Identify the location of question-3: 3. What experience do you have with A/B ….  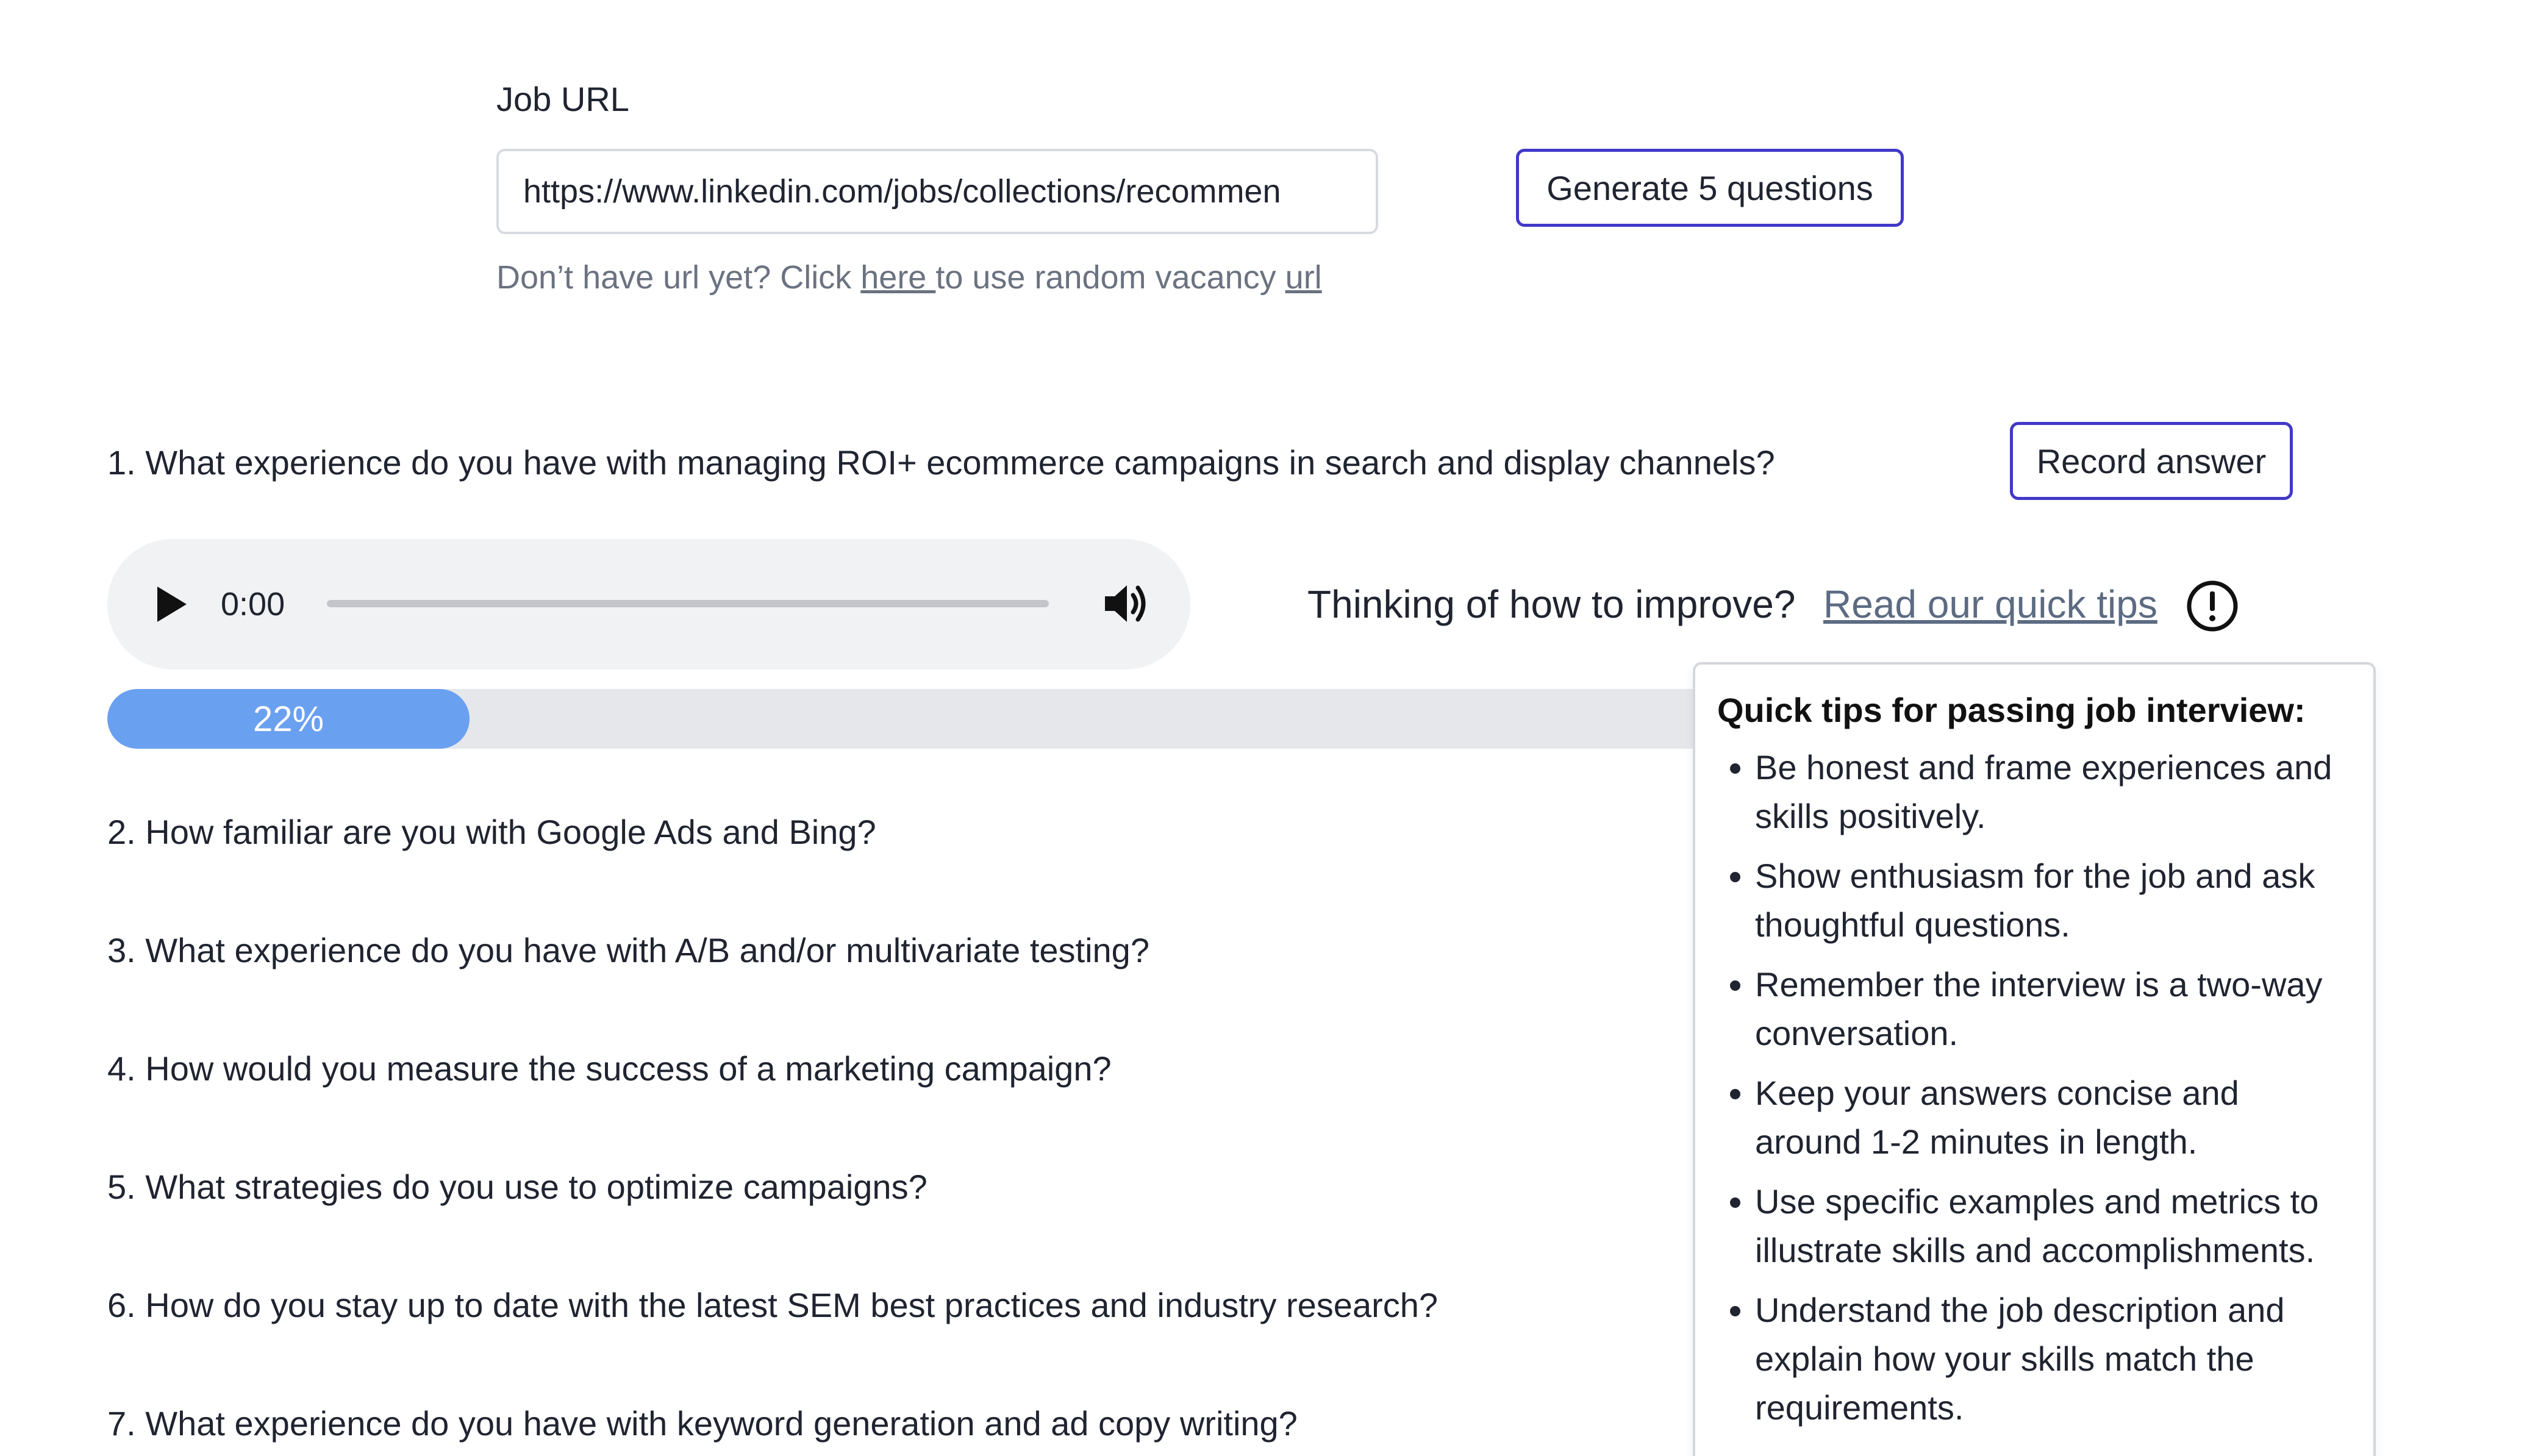
(628, 950).